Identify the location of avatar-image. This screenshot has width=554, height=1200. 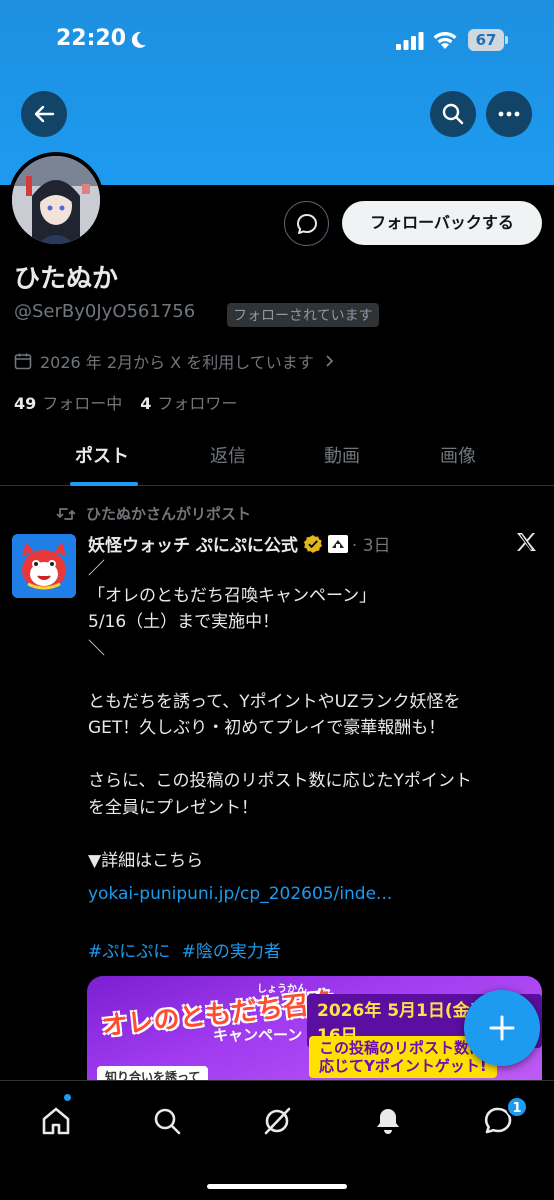
(56, 200).